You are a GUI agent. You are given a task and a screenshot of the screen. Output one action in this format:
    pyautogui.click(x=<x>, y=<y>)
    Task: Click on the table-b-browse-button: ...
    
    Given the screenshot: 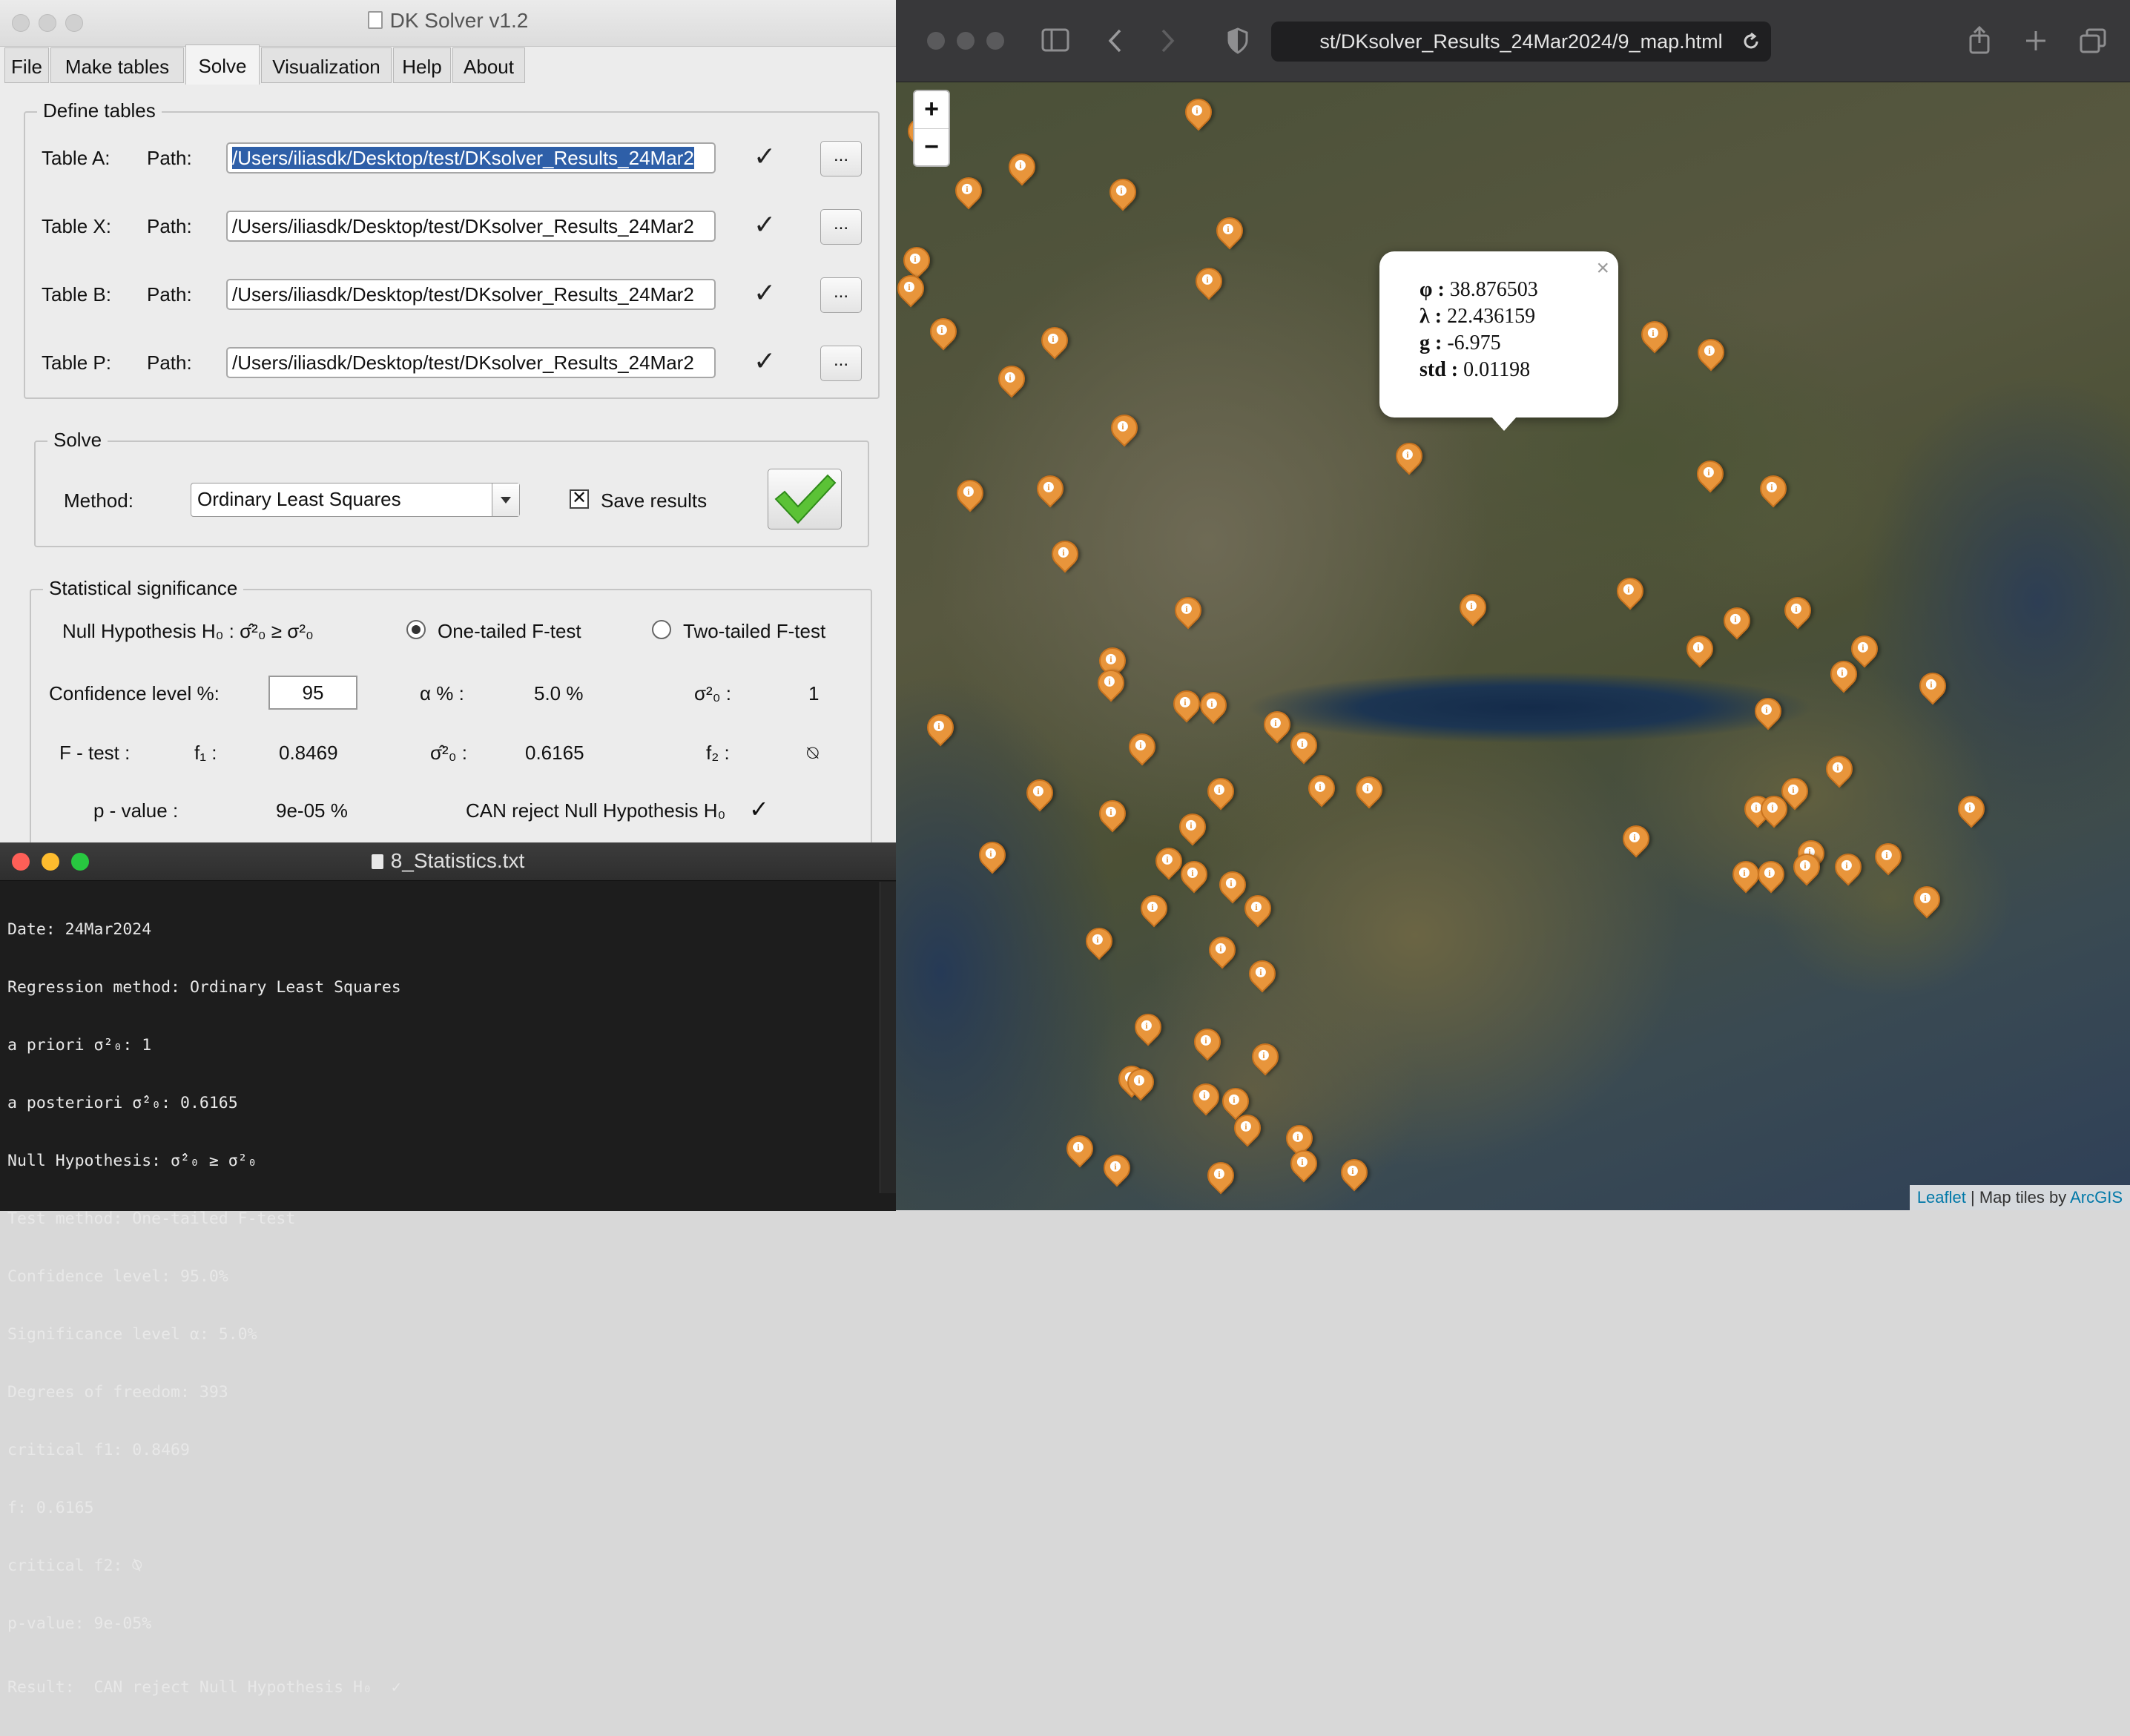 What is the action you would take?
    pyautogui.click(x=841, y=295)
    